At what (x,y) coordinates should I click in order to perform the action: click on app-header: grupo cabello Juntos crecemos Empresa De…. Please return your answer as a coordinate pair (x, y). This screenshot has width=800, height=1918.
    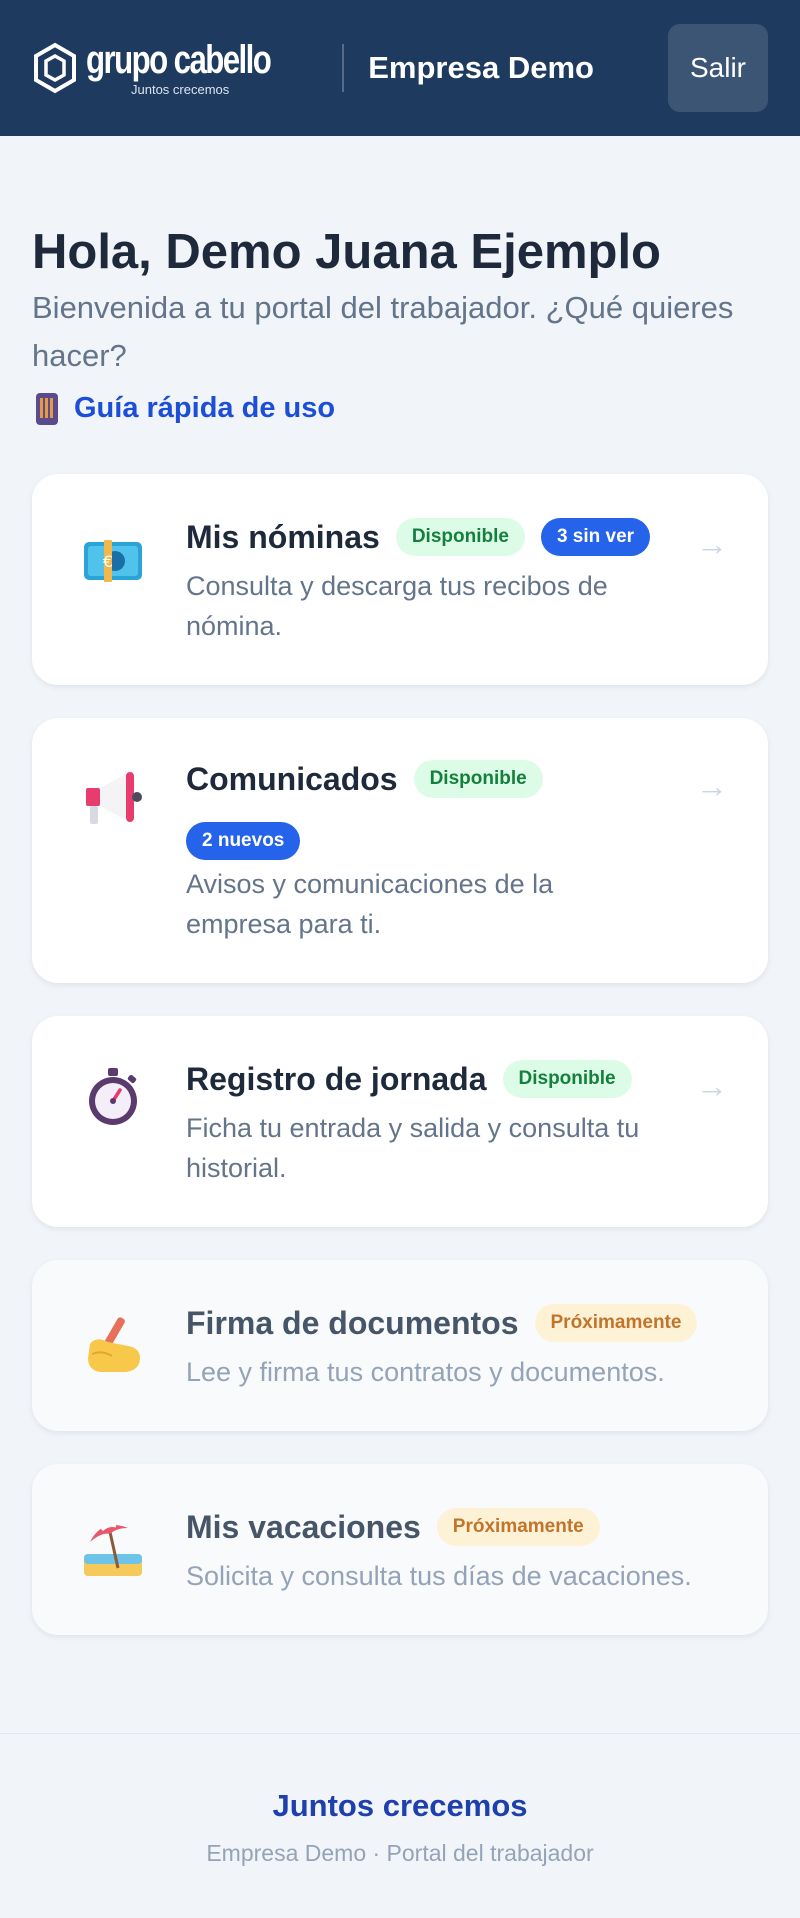
    Looking at the image, I should click on (400, 68).